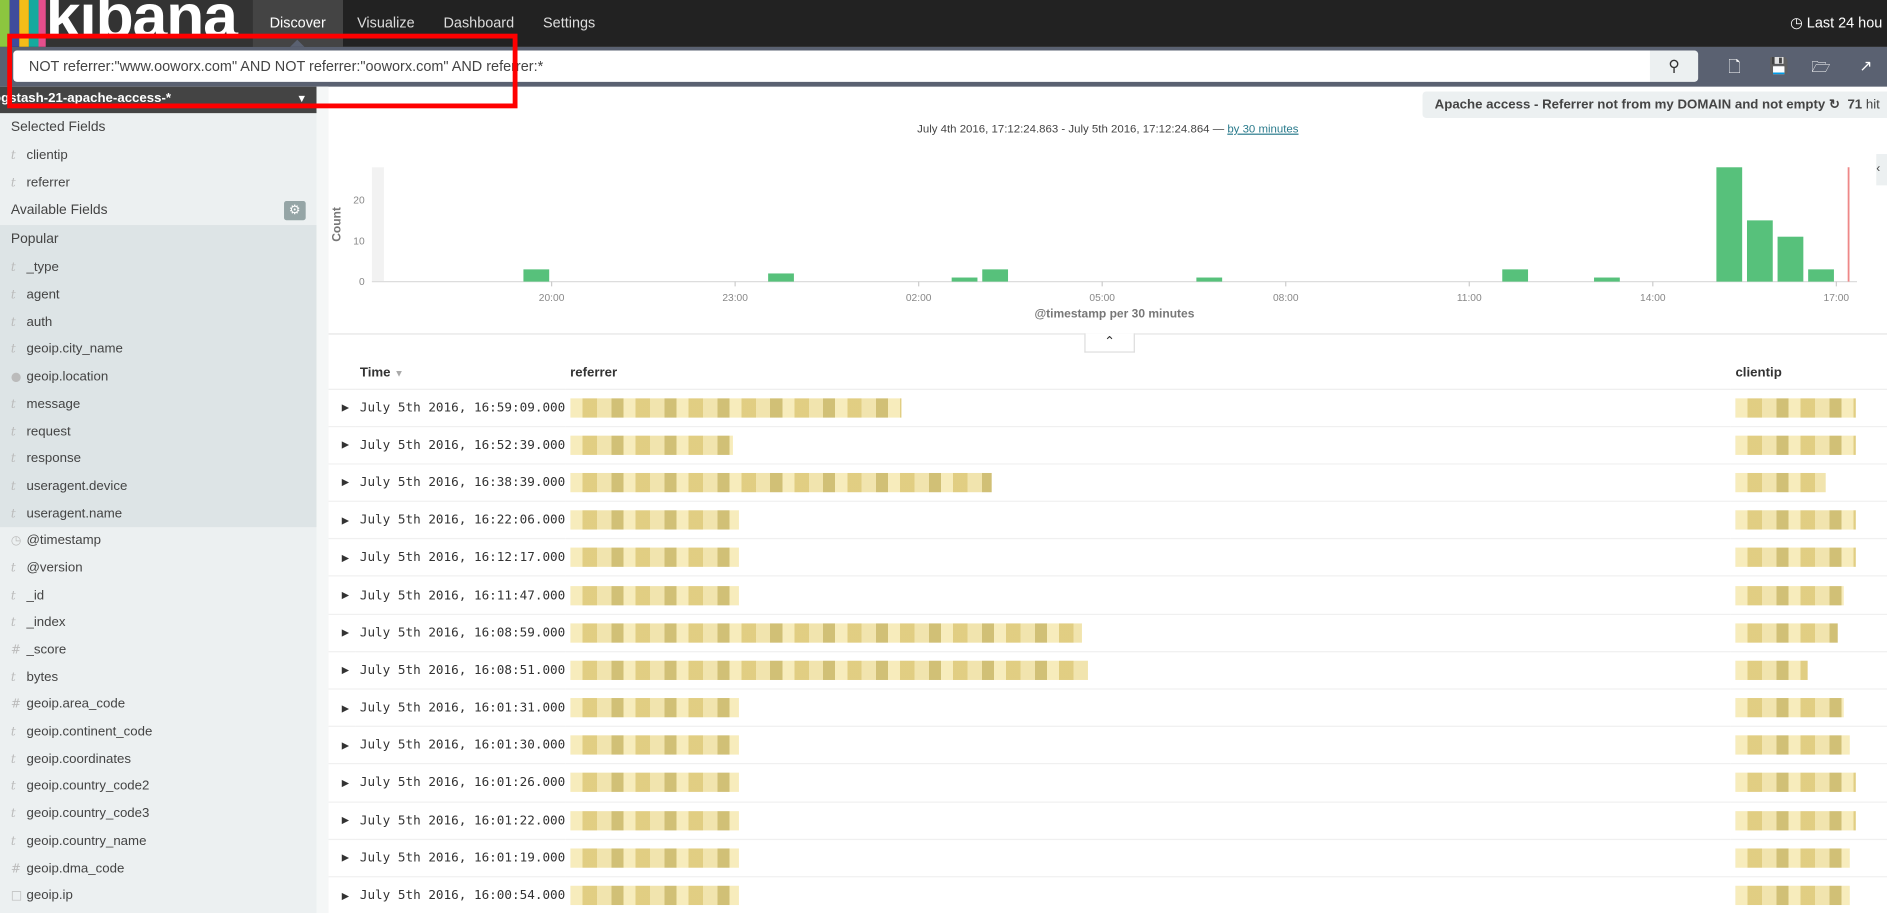  What do you see at coordinates (158, 841) in the screenshot?
I see `field-geoip-country-name: t geoip.country_name` at bounding box center [158, 841].